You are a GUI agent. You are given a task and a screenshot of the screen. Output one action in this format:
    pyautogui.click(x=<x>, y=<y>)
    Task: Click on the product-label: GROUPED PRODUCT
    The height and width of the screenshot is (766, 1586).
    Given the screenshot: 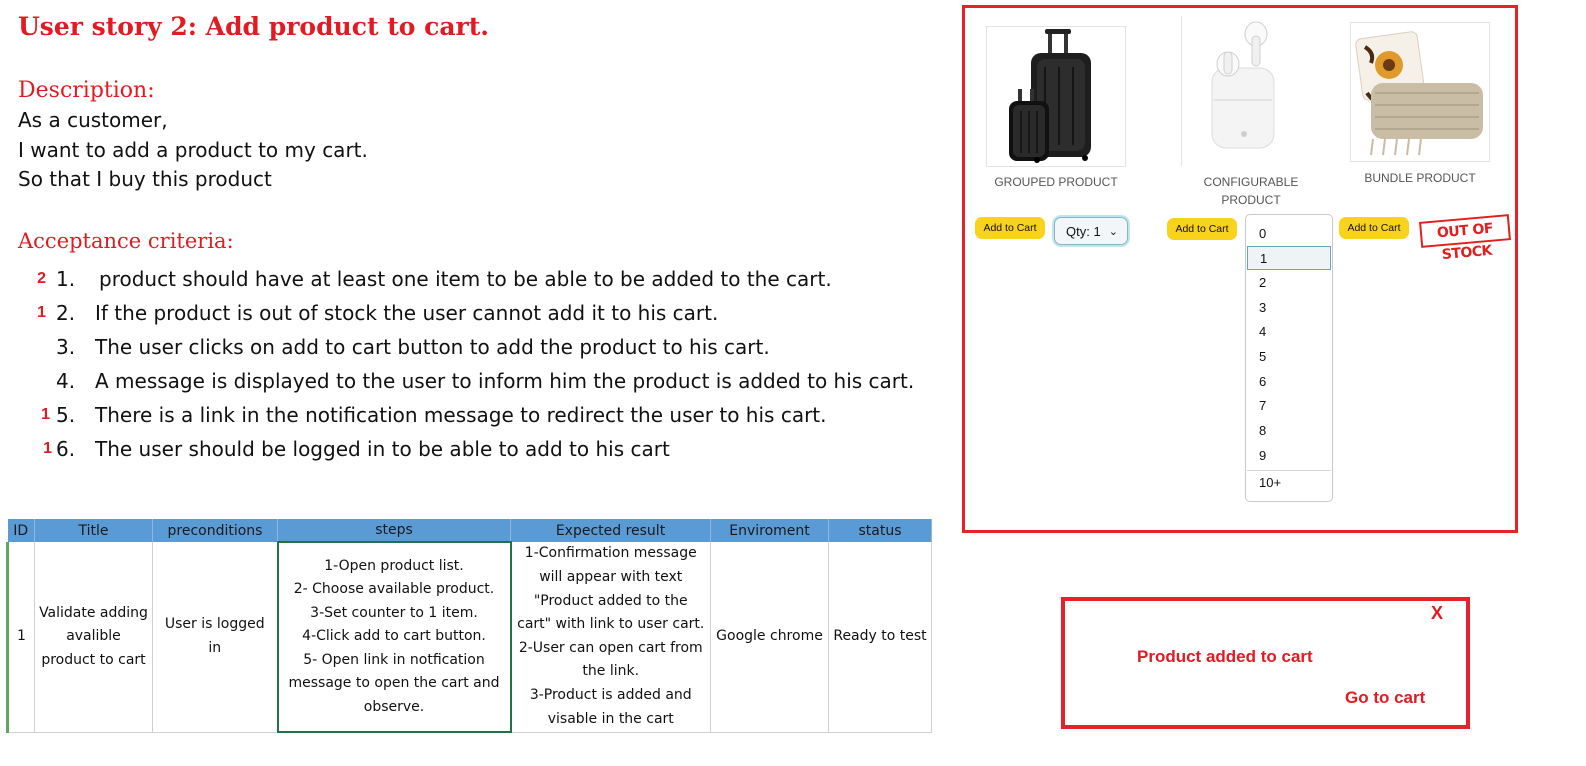 What is the action you would take?
    pyautogui.click(x=1056, y=182)
    